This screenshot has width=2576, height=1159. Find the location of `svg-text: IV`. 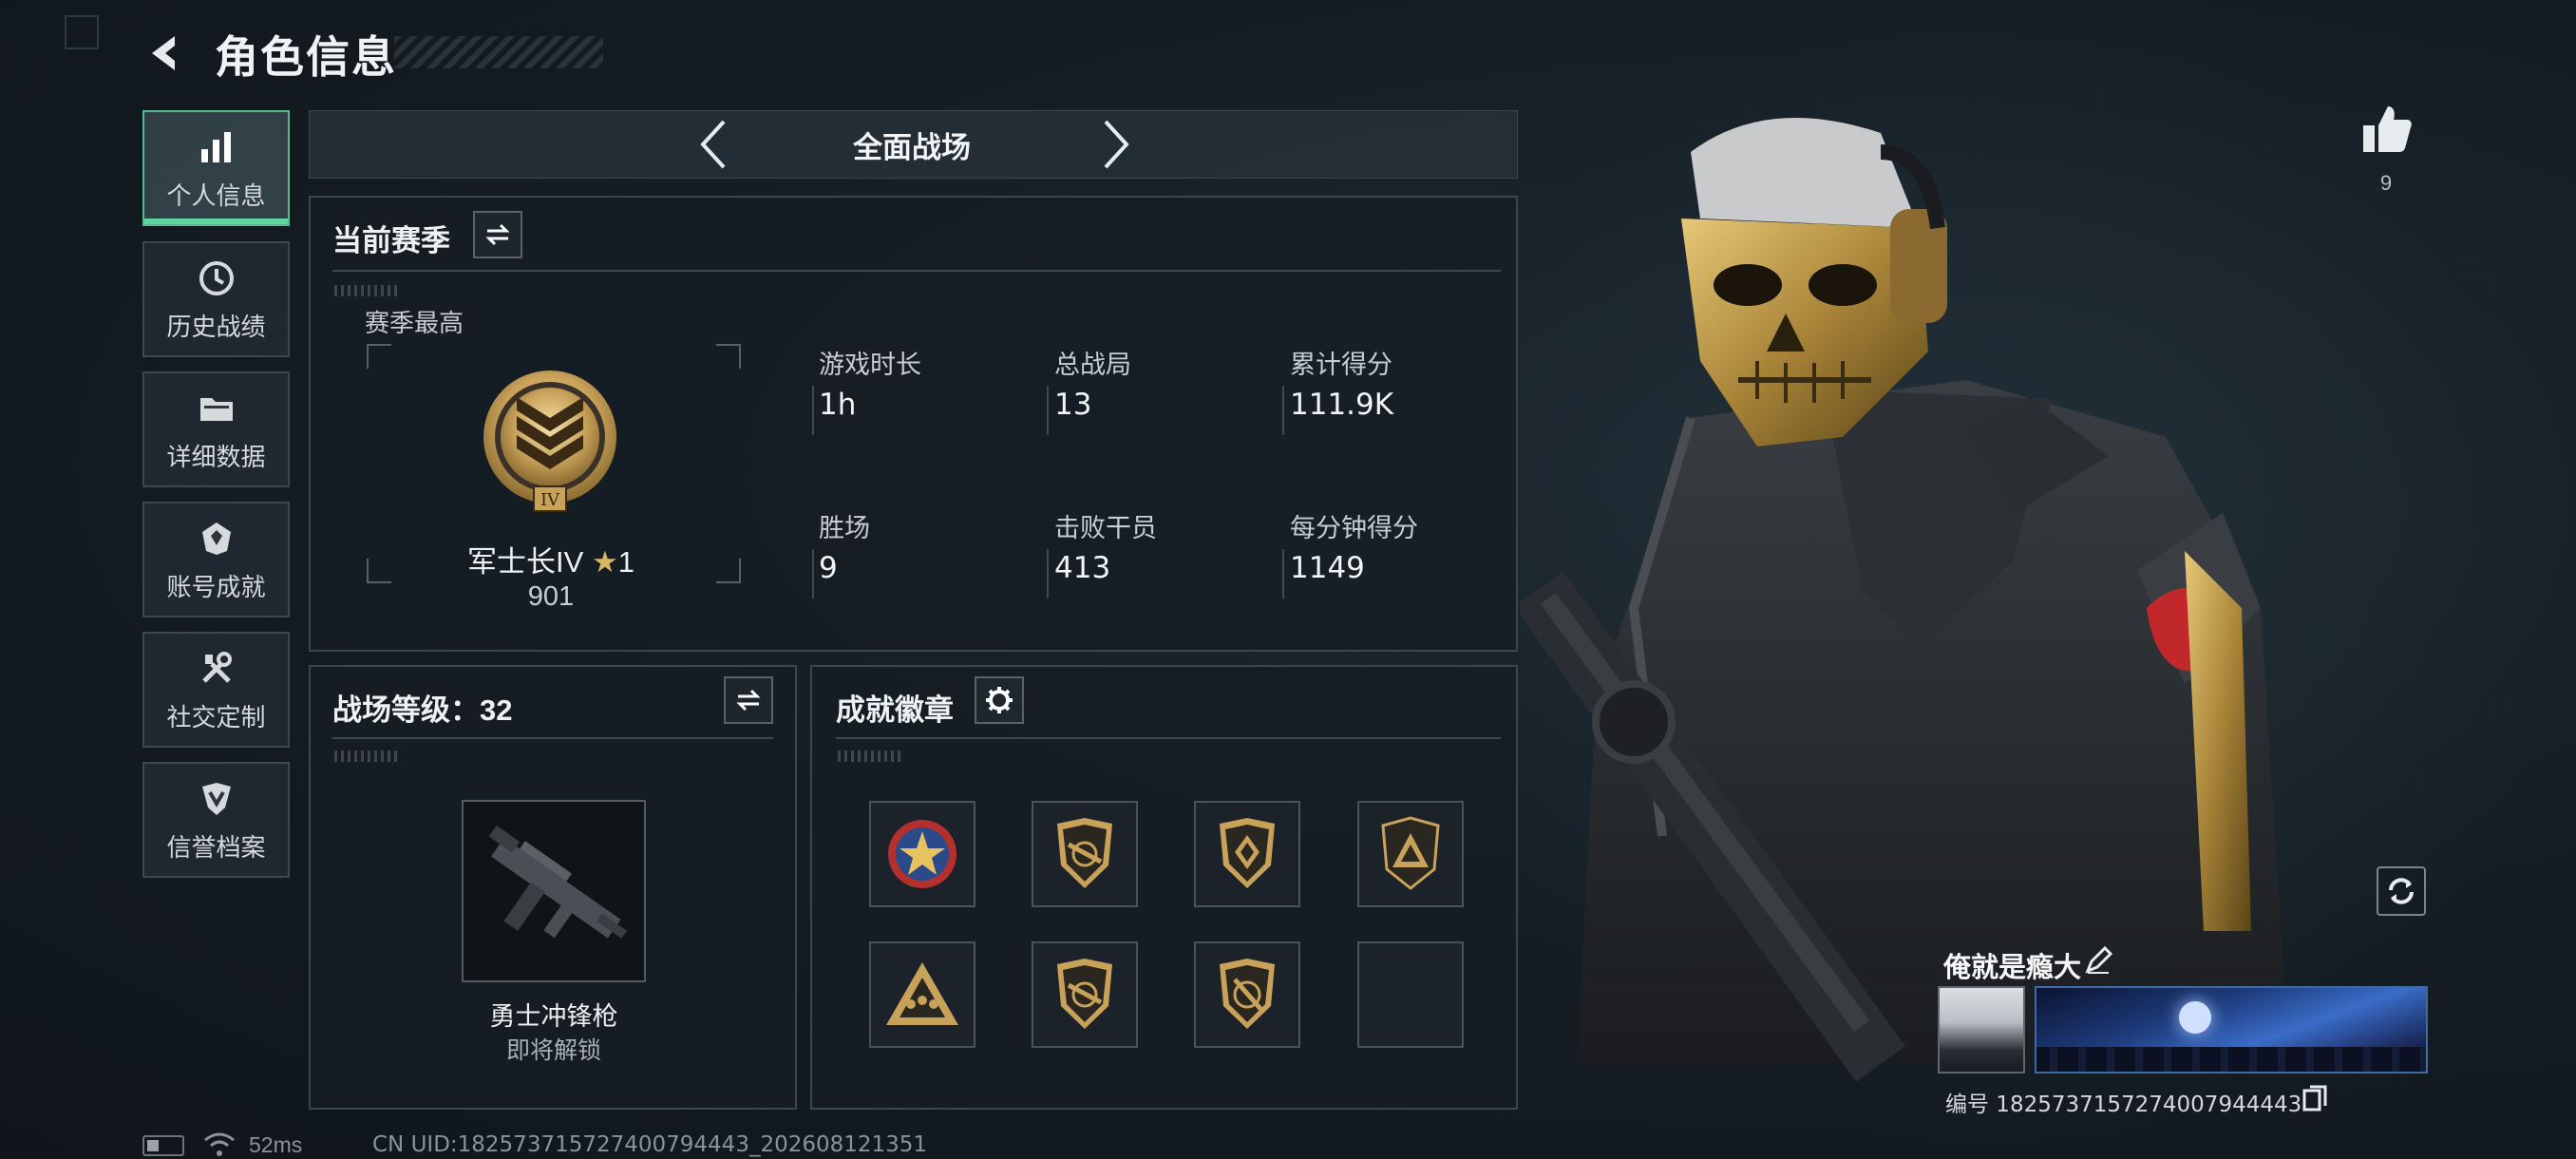

svg-text: IV is located at coordinates (550, 500).